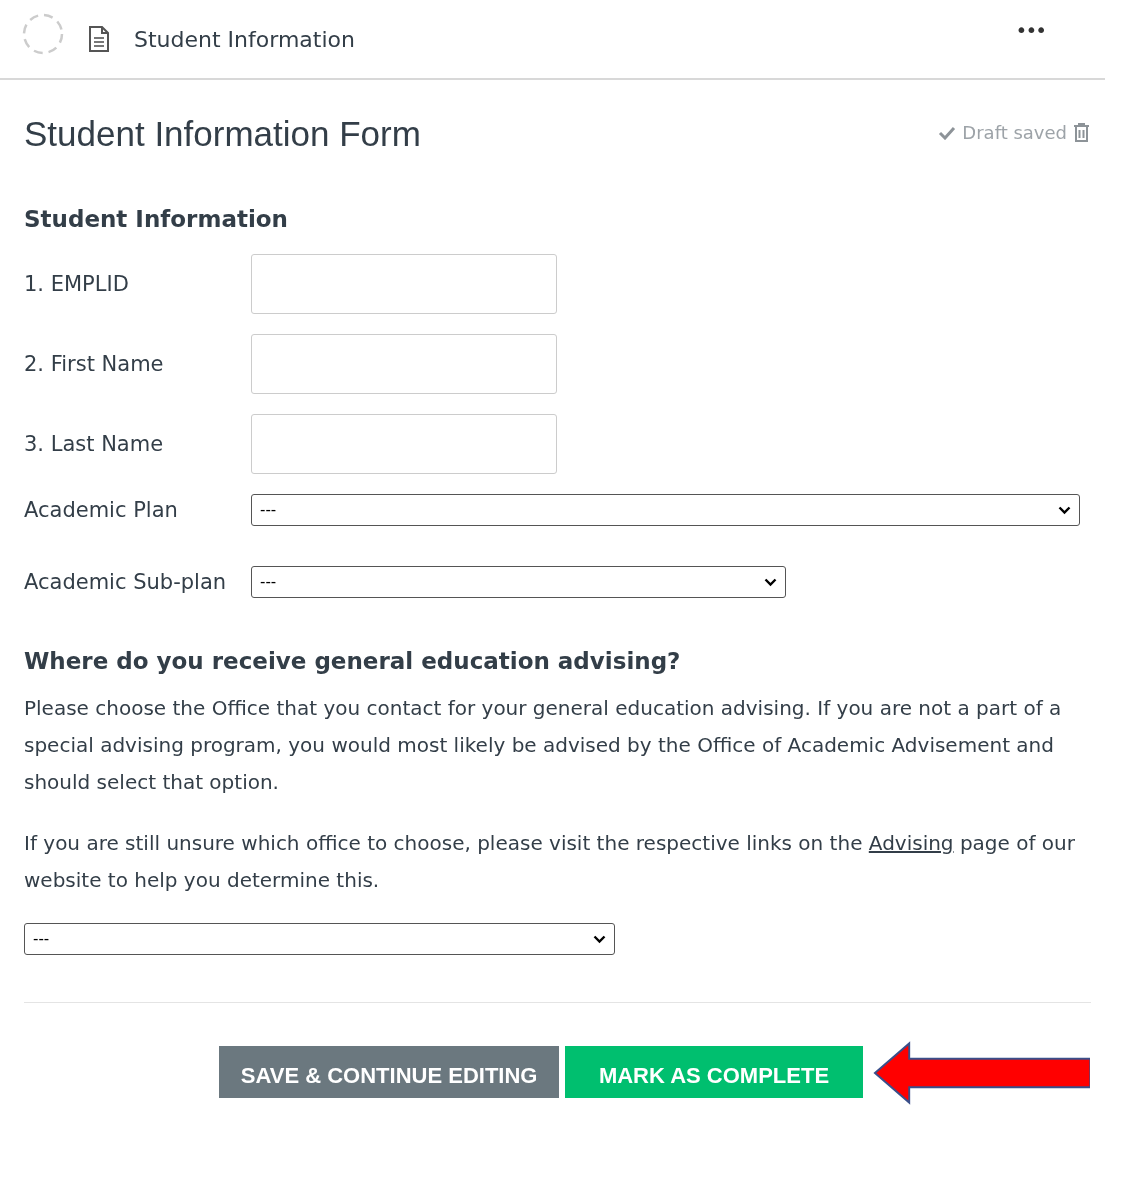 Image resolution: width=1127 pixels, height=1178 pixels. I want to click on question-title: Where do you receive general education advising?, so click(353, 661).